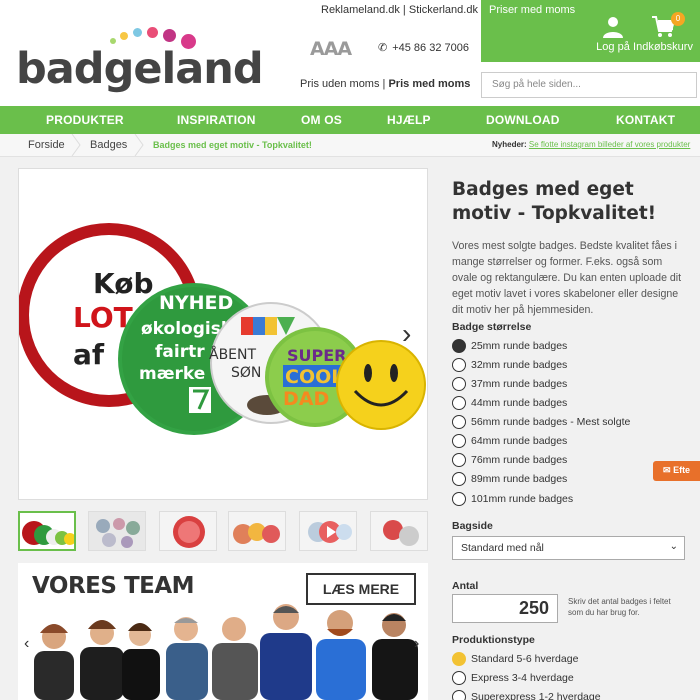 The image size is (700, 700). Describe the element at coordinates (123, 283) in the screenshot. I see `badge1-line1: Køb` at that location.